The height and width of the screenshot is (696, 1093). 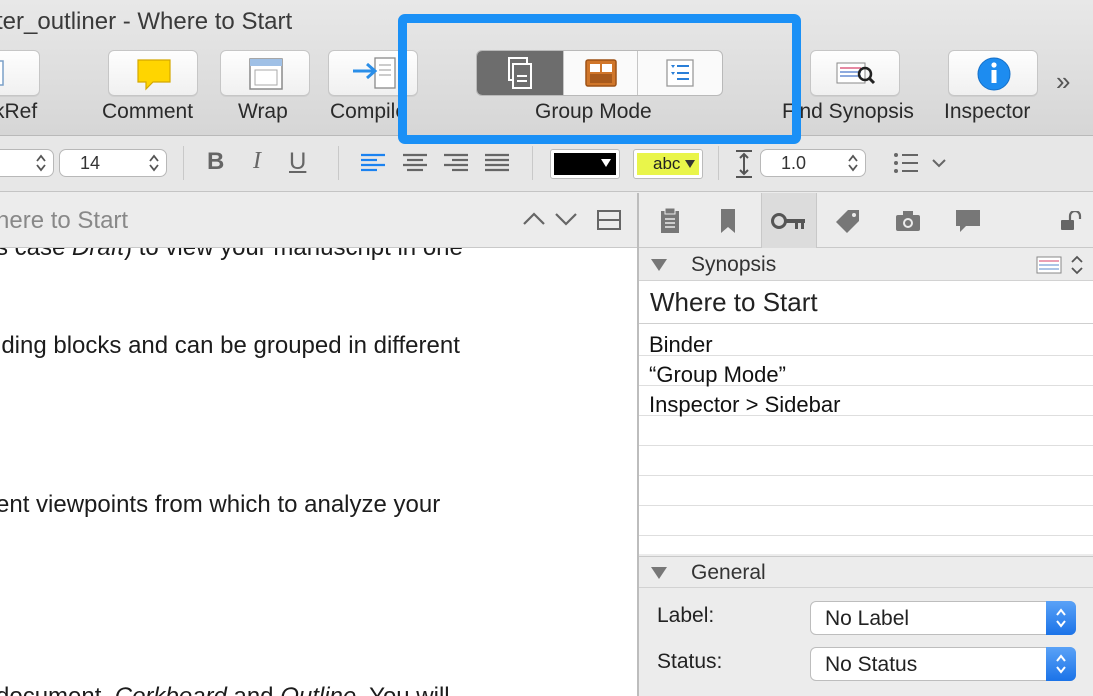 I want to click on popup-arrows-icon, so click(x=1061, y=664).